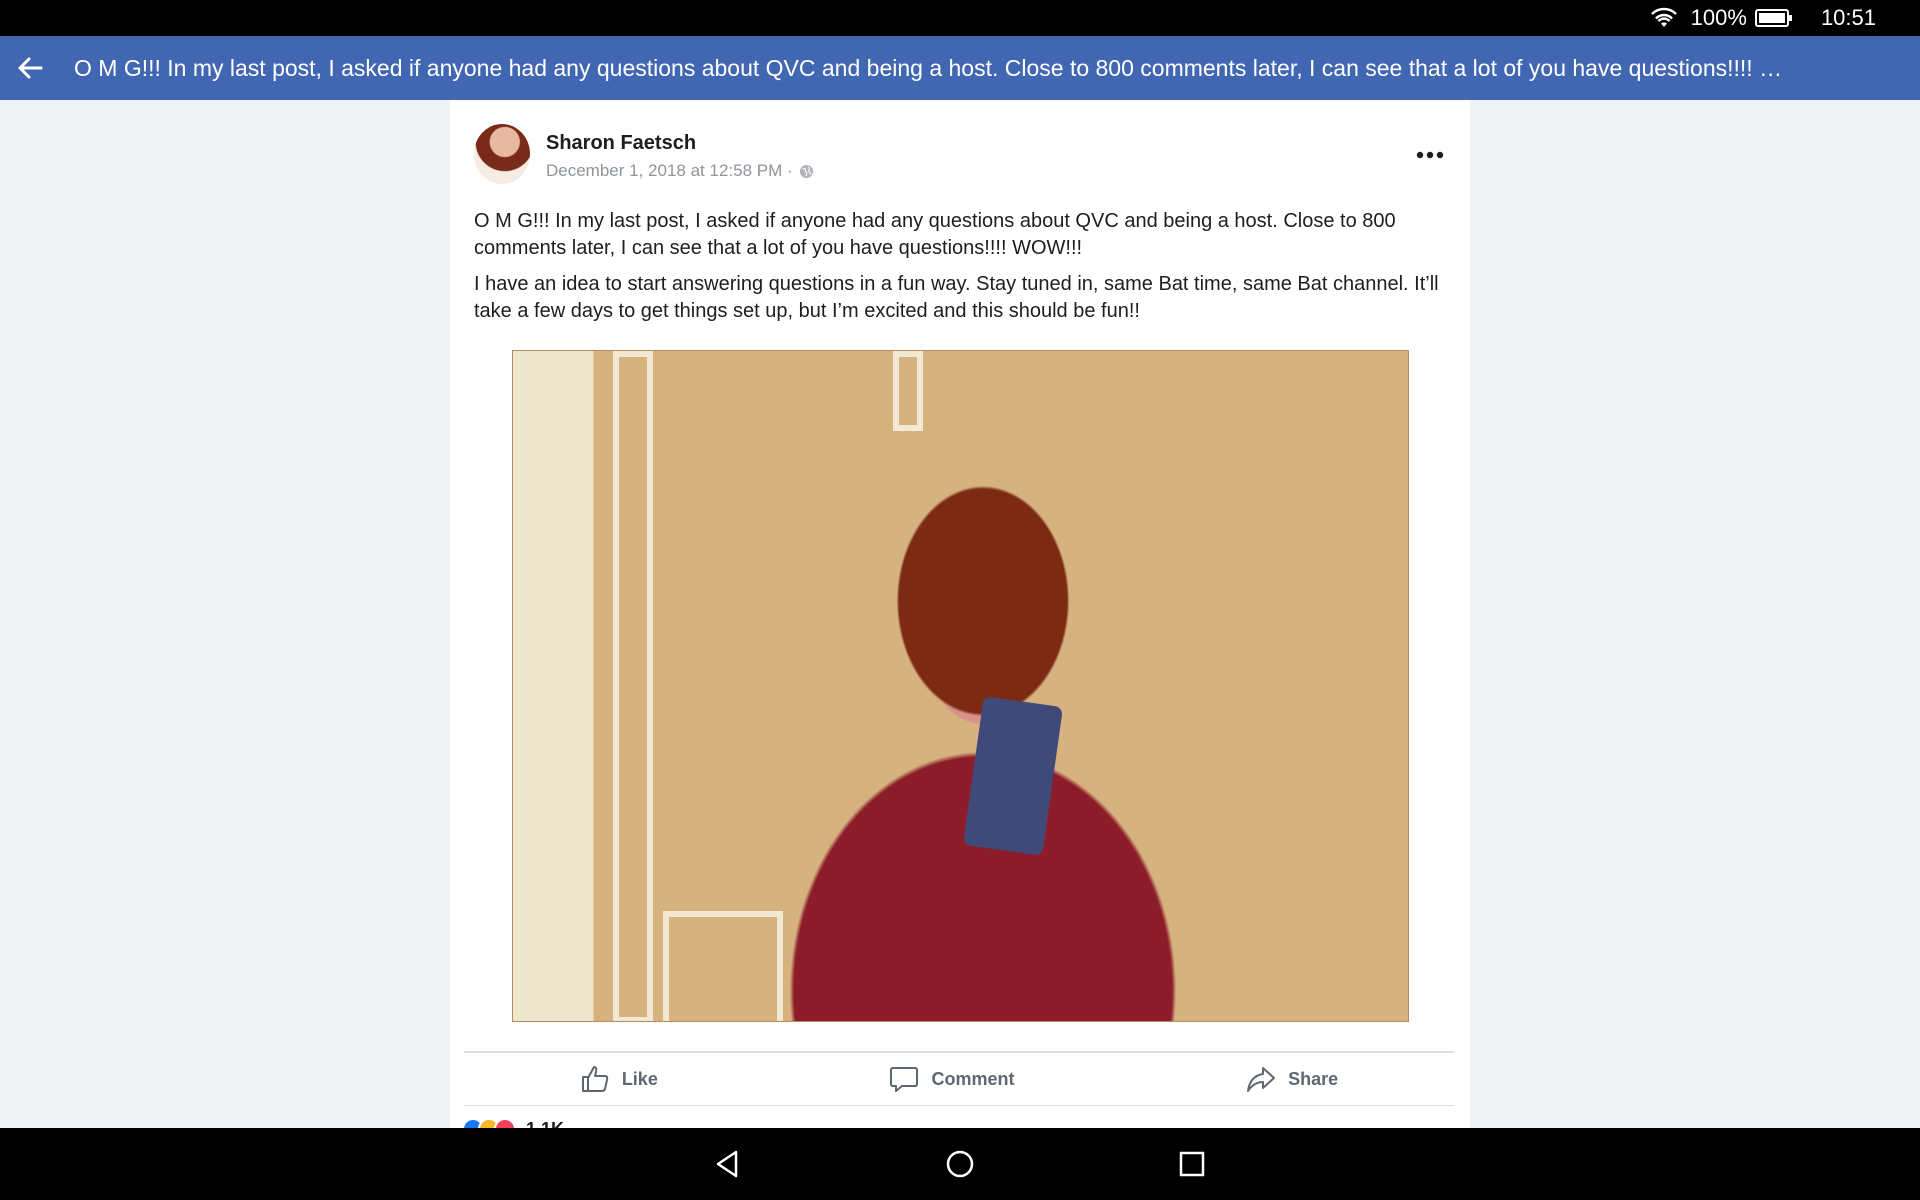 The image size is (1920, 1200). I want to click on status-bar: 100% 10:51, so click(960, 18).